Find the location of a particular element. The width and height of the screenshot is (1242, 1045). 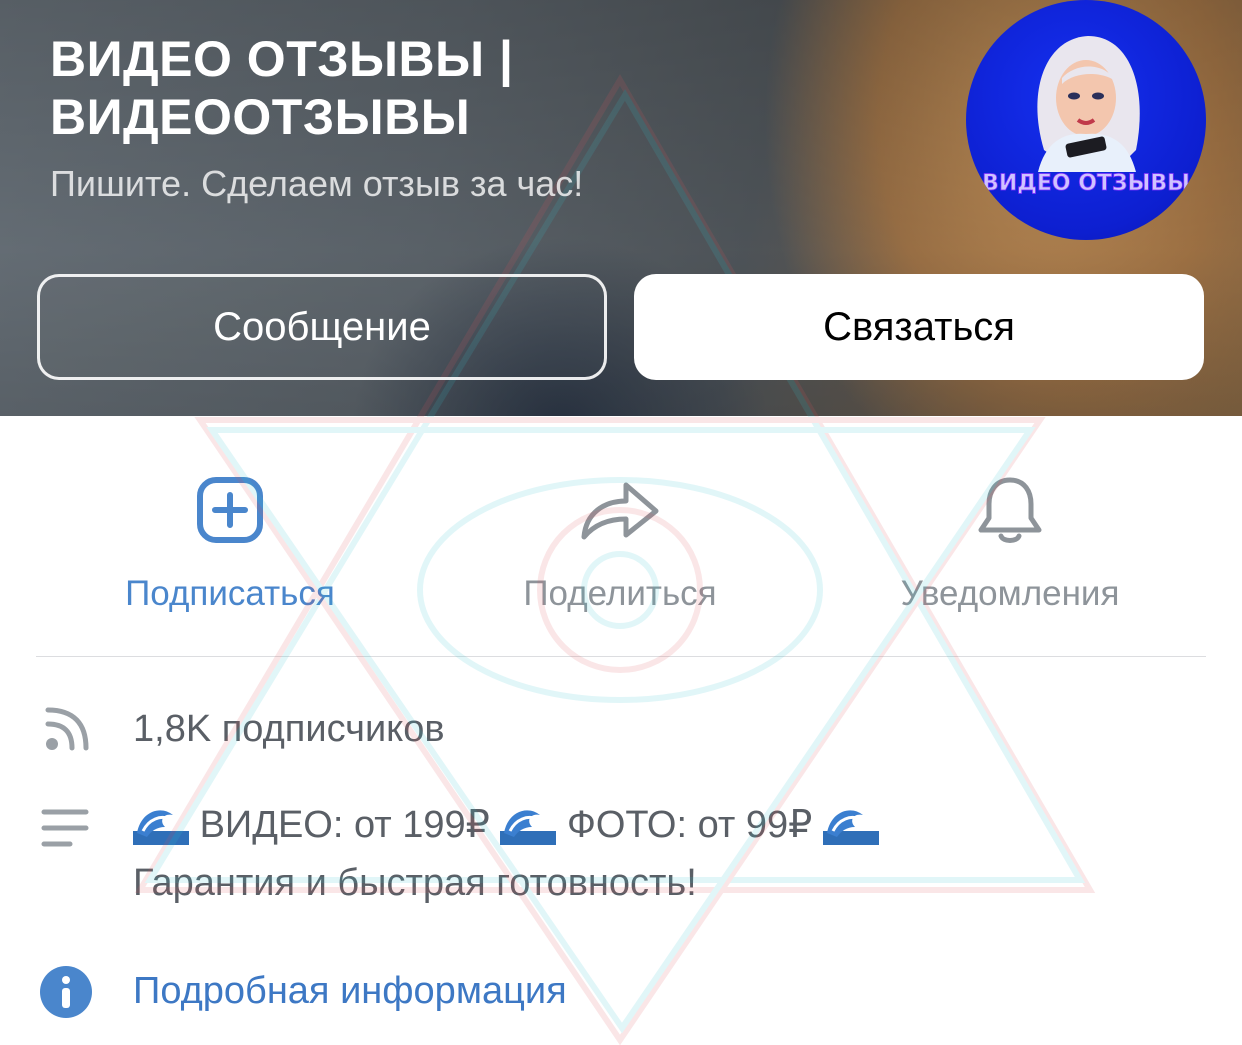

description-line-1: ВИДЕО: от 199₽ ФОТО: от 99₽ is located at coordinates (633, 825).